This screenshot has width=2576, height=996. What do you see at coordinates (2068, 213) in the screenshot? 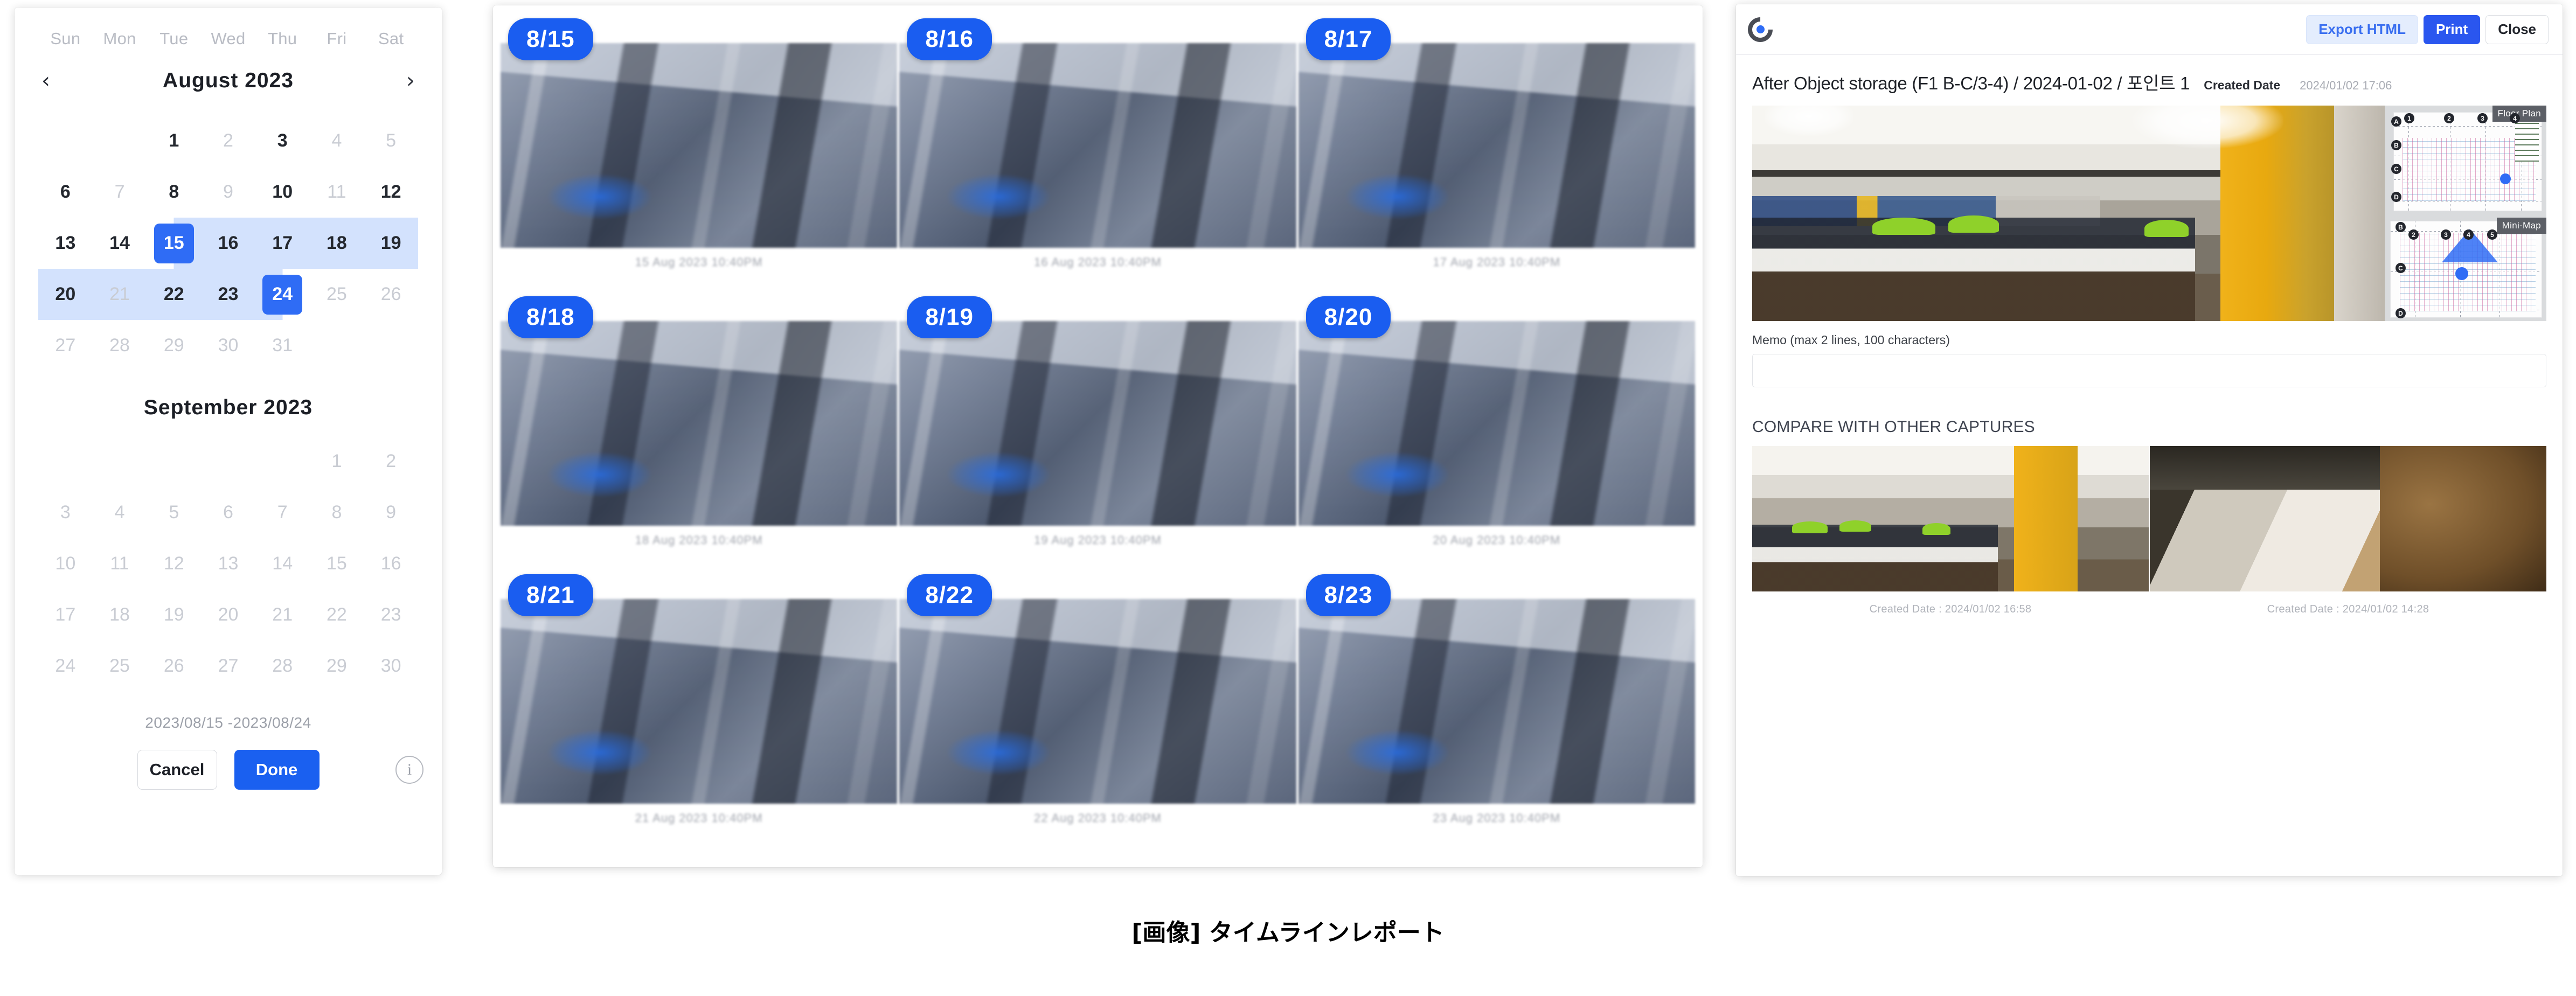
I see `capture-photo` at bounding box center [2068, 213].